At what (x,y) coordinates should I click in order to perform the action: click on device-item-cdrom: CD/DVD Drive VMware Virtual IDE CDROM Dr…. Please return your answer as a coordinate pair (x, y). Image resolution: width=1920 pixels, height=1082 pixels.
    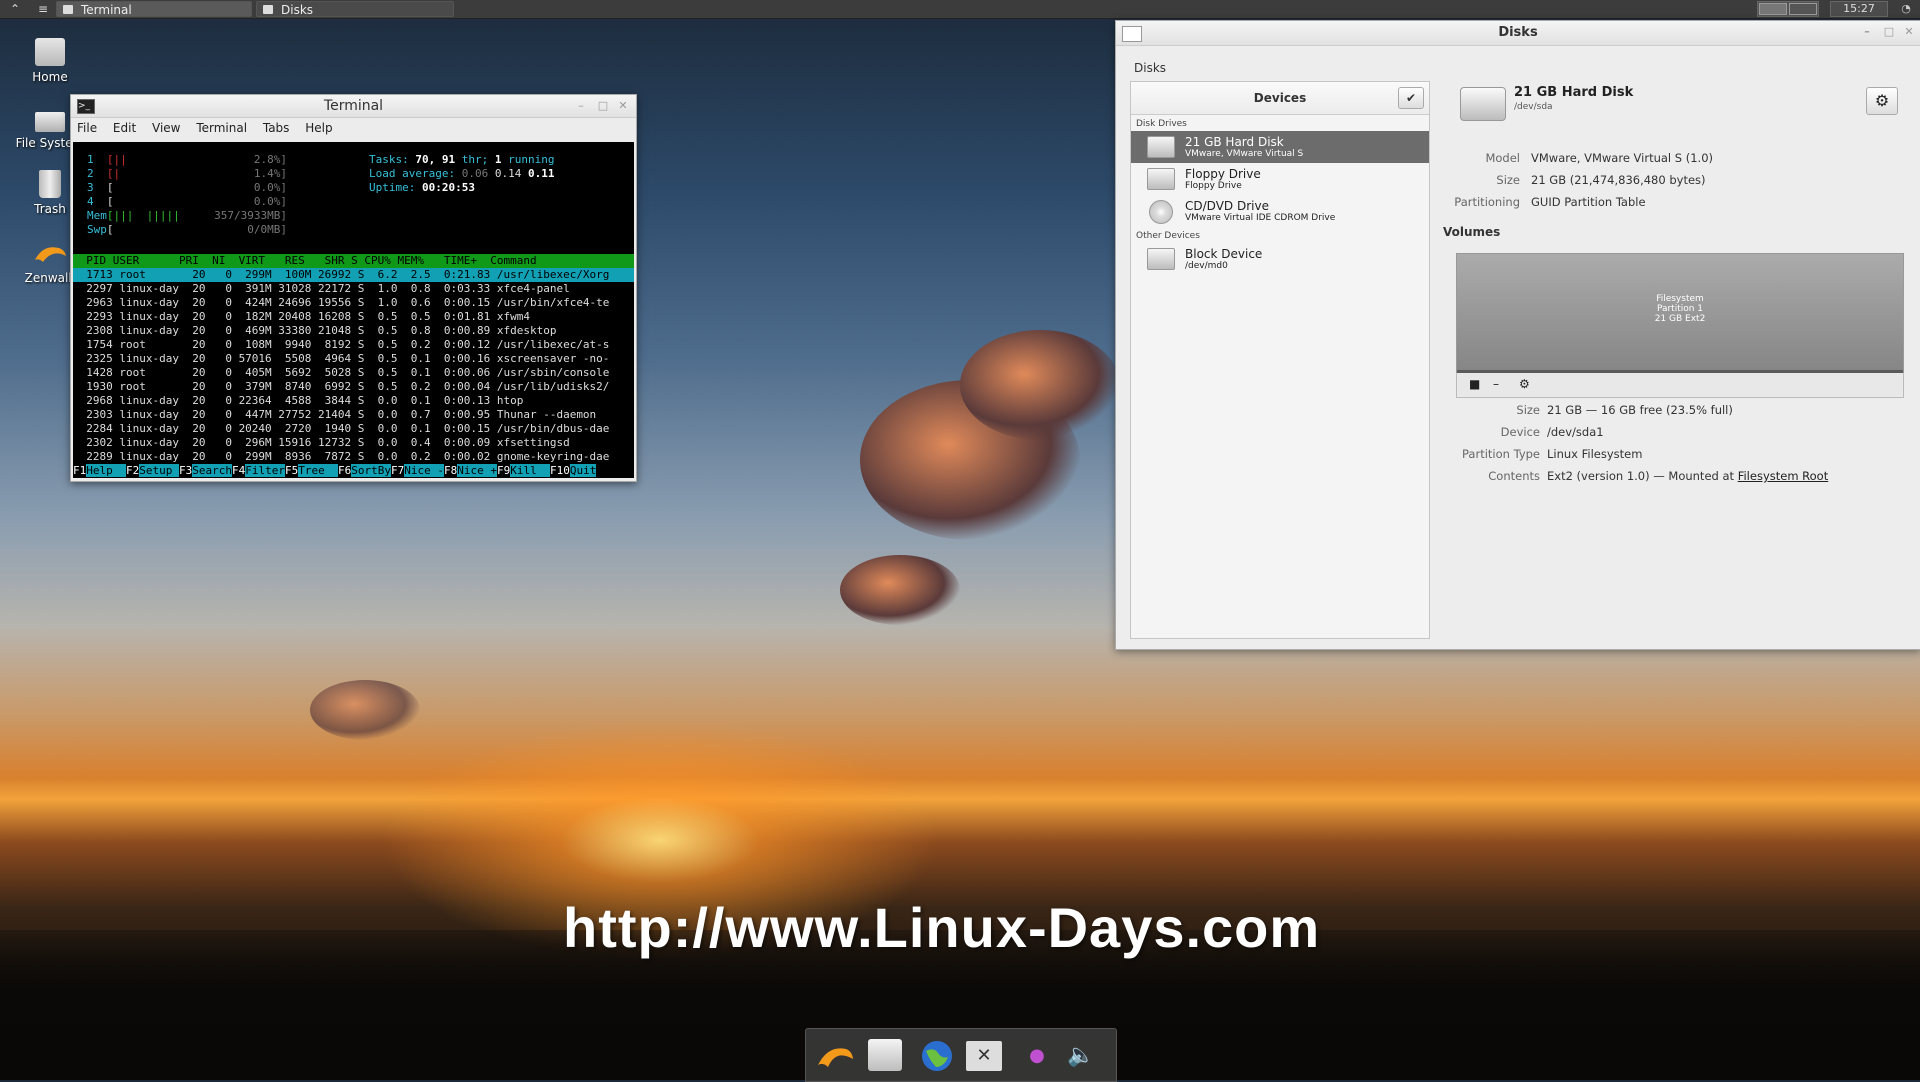
    Looking at the image, I should click on (1280, 211).